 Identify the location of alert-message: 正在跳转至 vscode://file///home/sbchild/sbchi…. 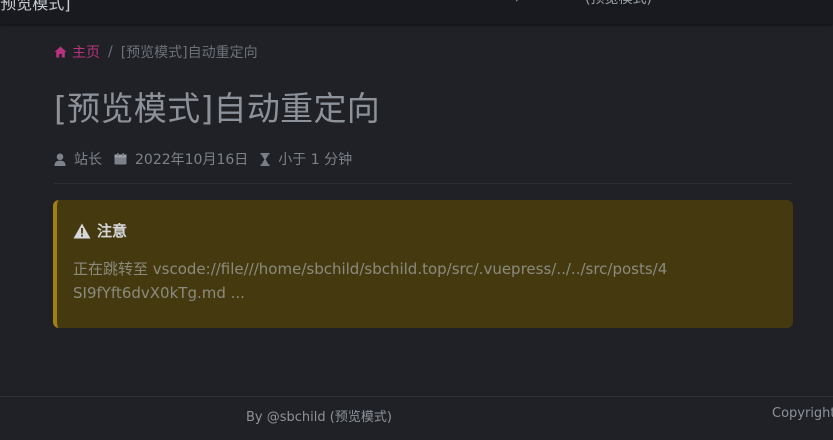
(370, 281).